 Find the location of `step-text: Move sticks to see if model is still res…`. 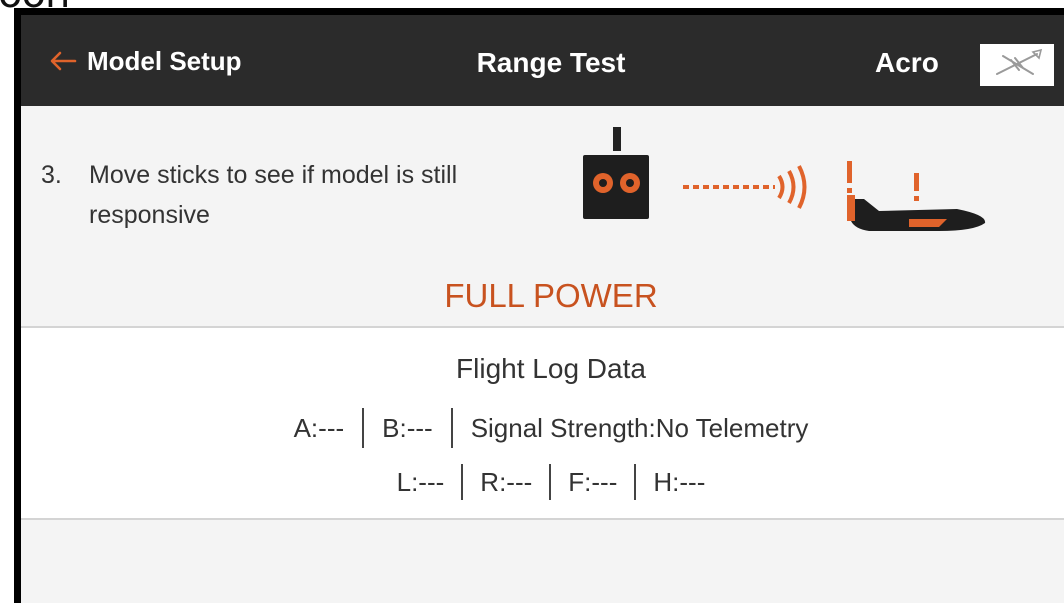

step-text: Move sticks to see if model is still res… is located at coordinates (273, 195).